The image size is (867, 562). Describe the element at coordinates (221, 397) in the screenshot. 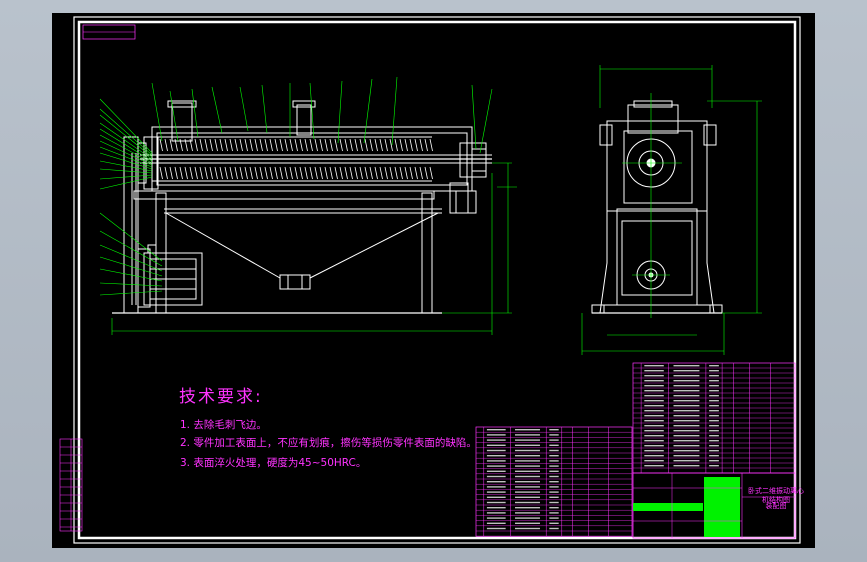

I see `tech-requirements-title: 技术要求:` at that location.